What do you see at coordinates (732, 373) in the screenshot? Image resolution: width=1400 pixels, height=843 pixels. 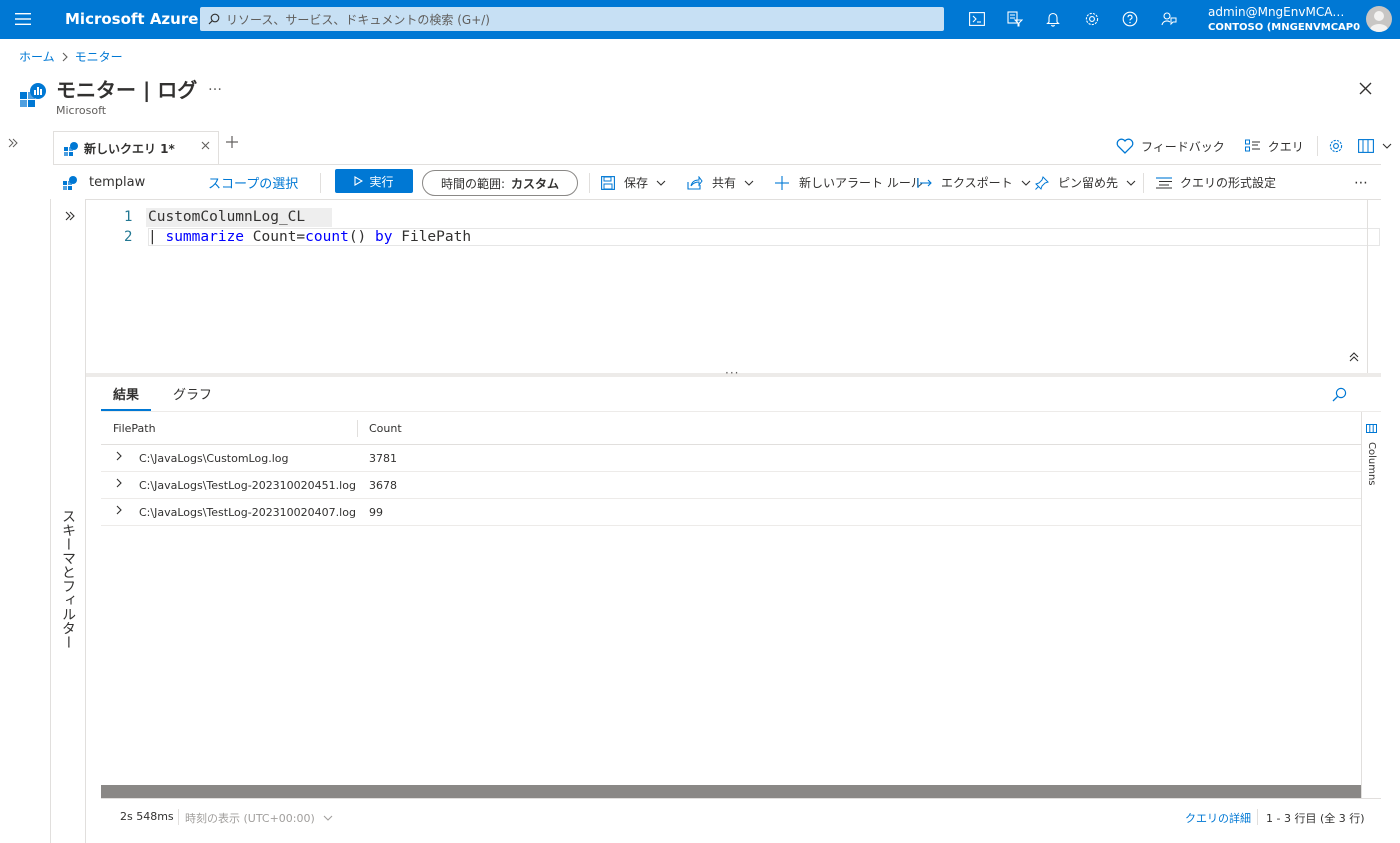 I see `splitter-handle-icon: ···` at bounding box center [732, 373].